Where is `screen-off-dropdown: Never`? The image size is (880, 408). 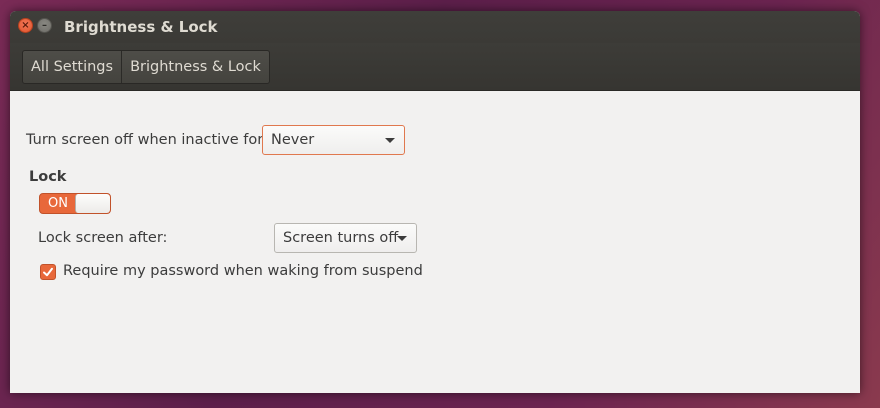 screen-off-dropdown: Never is located at coordinates (333, 140).